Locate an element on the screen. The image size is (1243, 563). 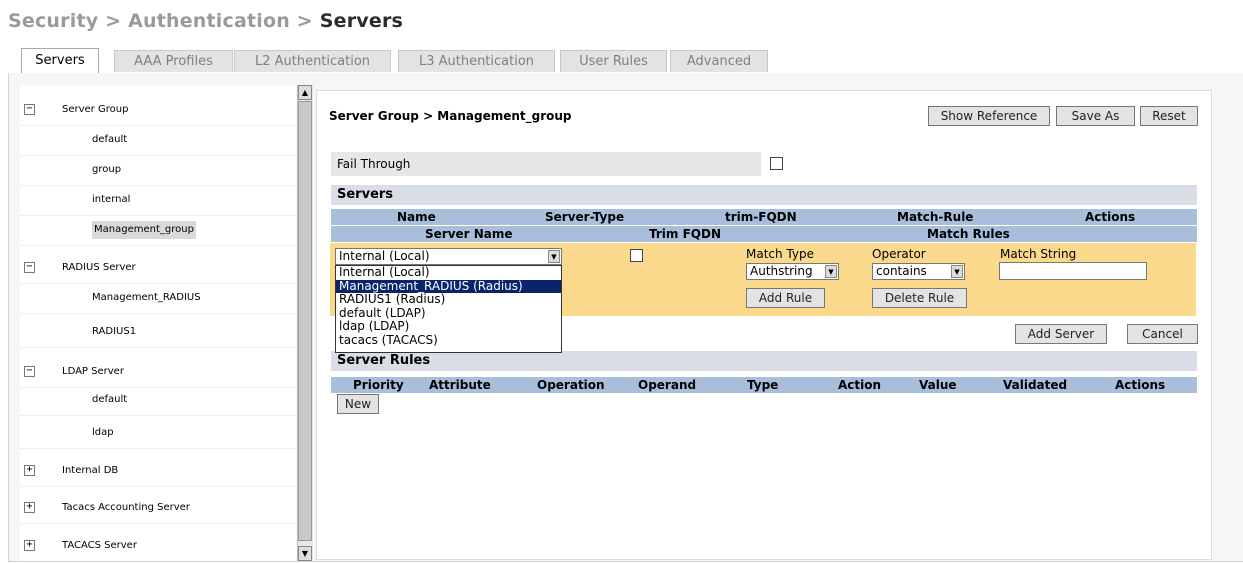
server-name-select-value: Internal (Local) is located at coordinates (384, 256).